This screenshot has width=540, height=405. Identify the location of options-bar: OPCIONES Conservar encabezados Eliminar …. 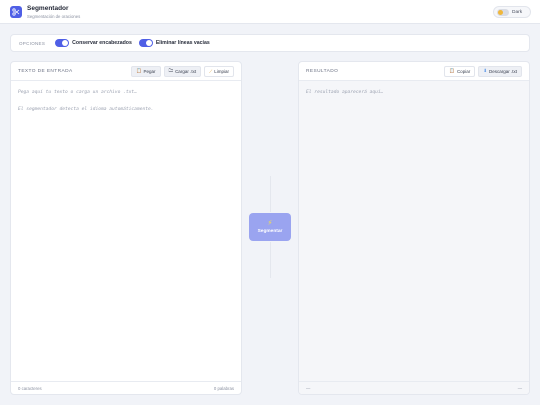
(270, 43).